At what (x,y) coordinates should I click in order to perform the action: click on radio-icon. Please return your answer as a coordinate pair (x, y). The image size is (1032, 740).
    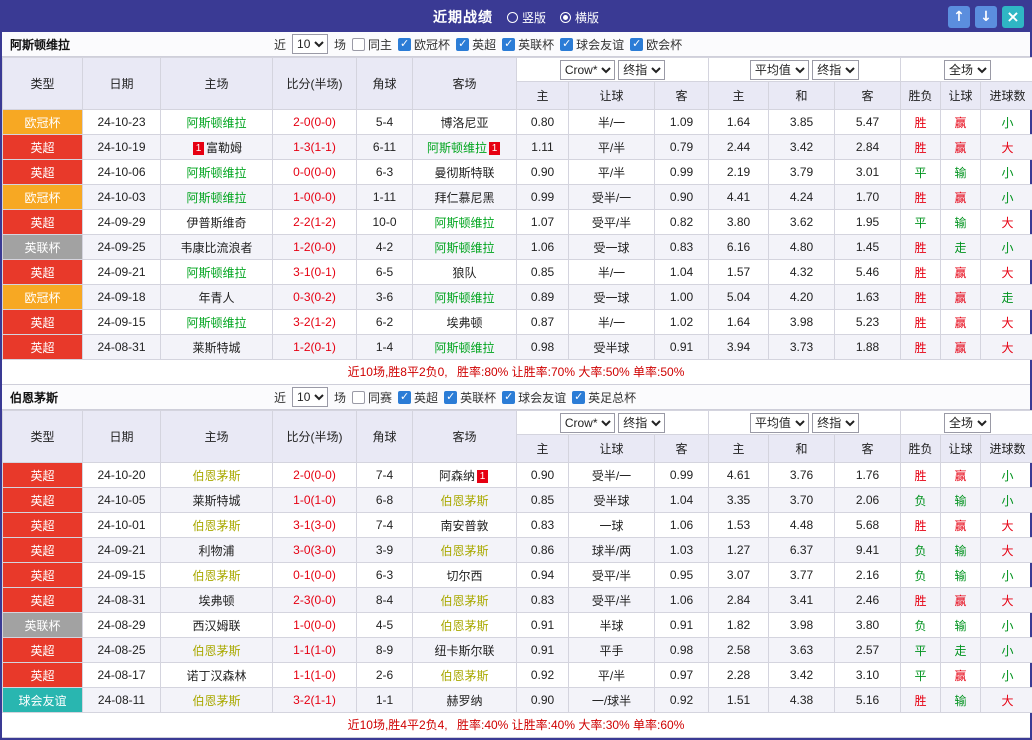
    Looking at the image, I should click on (512, 17).